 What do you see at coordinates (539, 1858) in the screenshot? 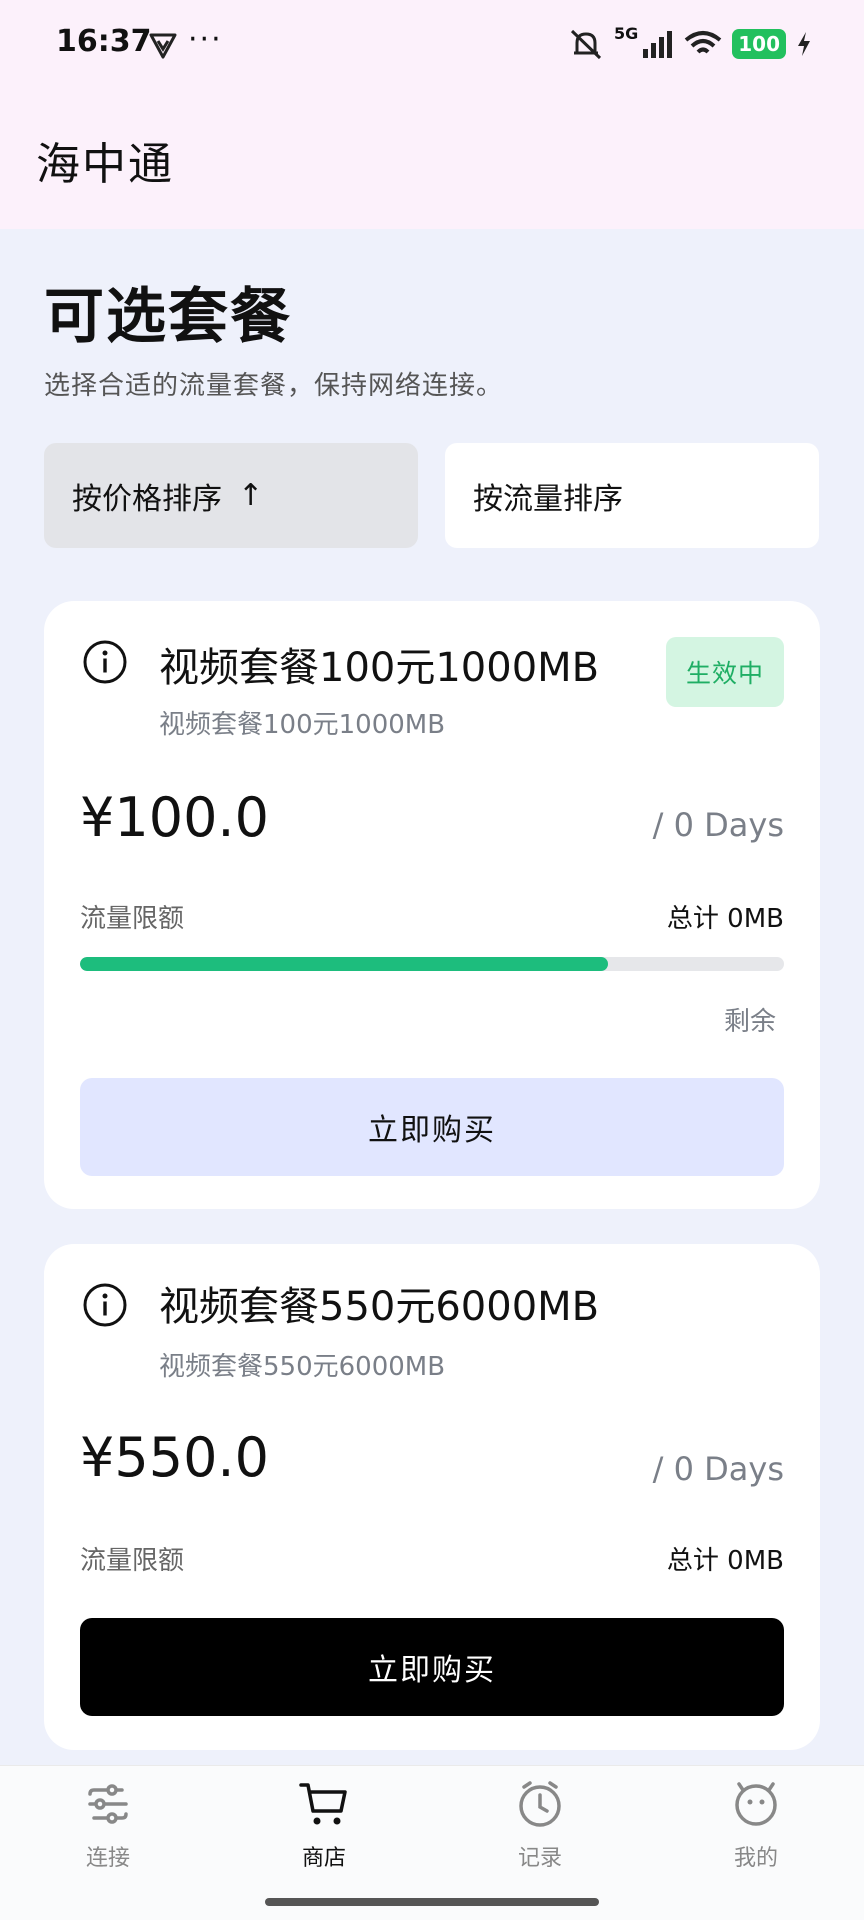
I see `nav-label-records: 记录` at bounding box center [539, 1858].